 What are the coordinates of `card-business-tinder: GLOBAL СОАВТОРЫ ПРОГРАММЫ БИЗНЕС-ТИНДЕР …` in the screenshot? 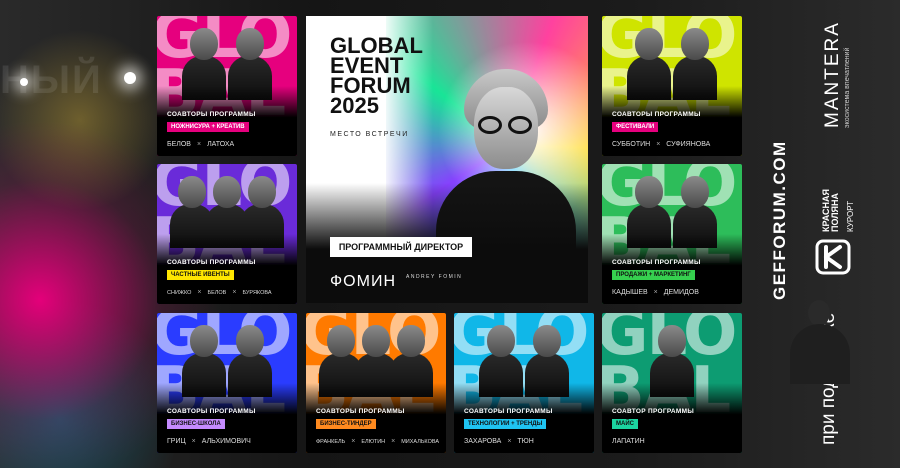 It's located at (376, 383).